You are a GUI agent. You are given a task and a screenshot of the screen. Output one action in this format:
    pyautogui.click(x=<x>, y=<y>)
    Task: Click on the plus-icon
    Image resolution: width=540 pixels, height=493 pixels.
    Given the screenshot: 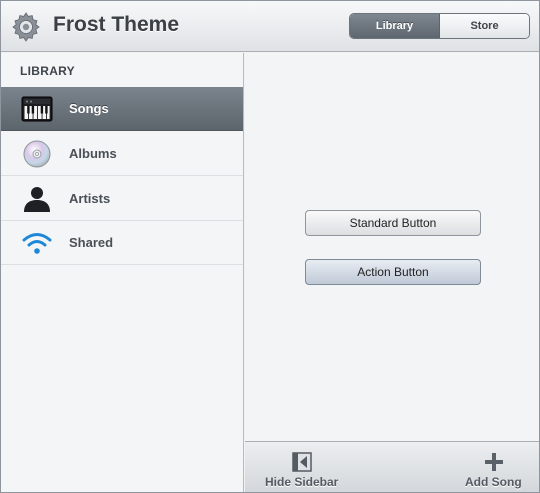 What is the action you would take?
    pyautogui.click(x=494, y=462)
    